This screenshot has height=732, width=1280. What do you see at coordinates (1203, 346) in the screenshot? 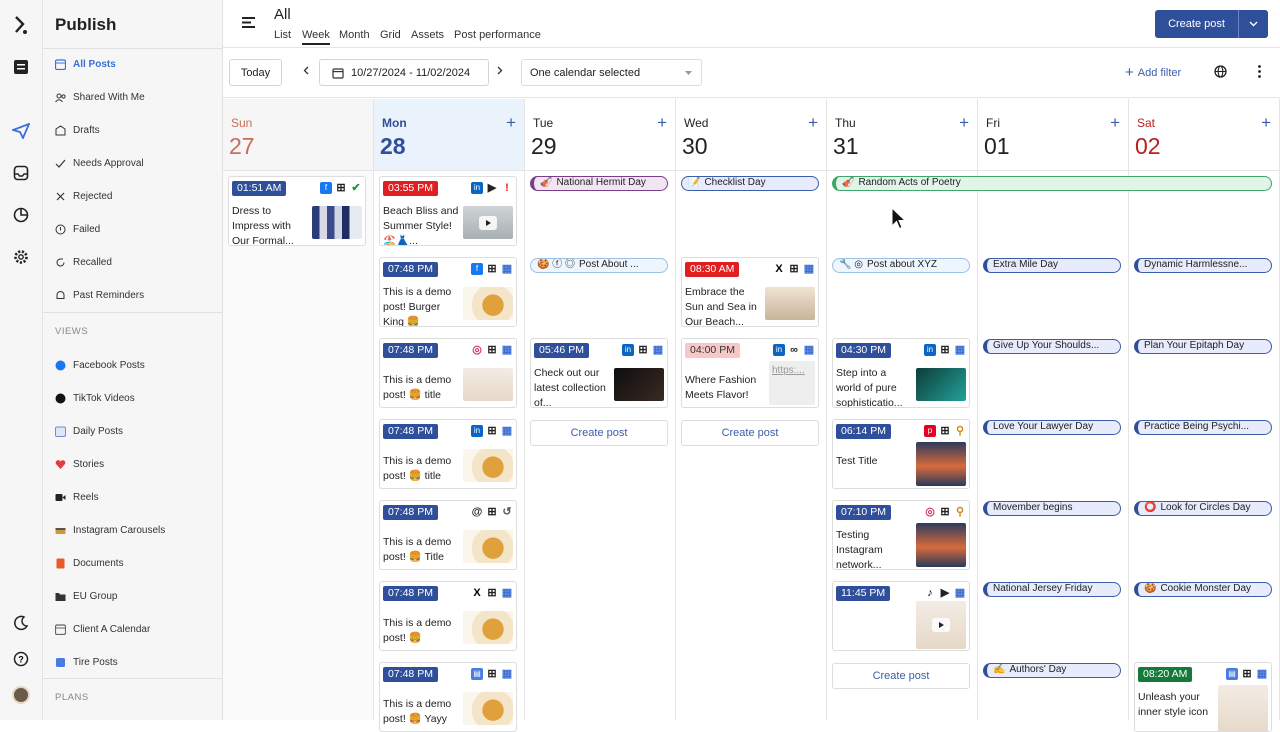
I see `event-pill: Plan Your Epitaph Day` at bounding box center [1203, 346].